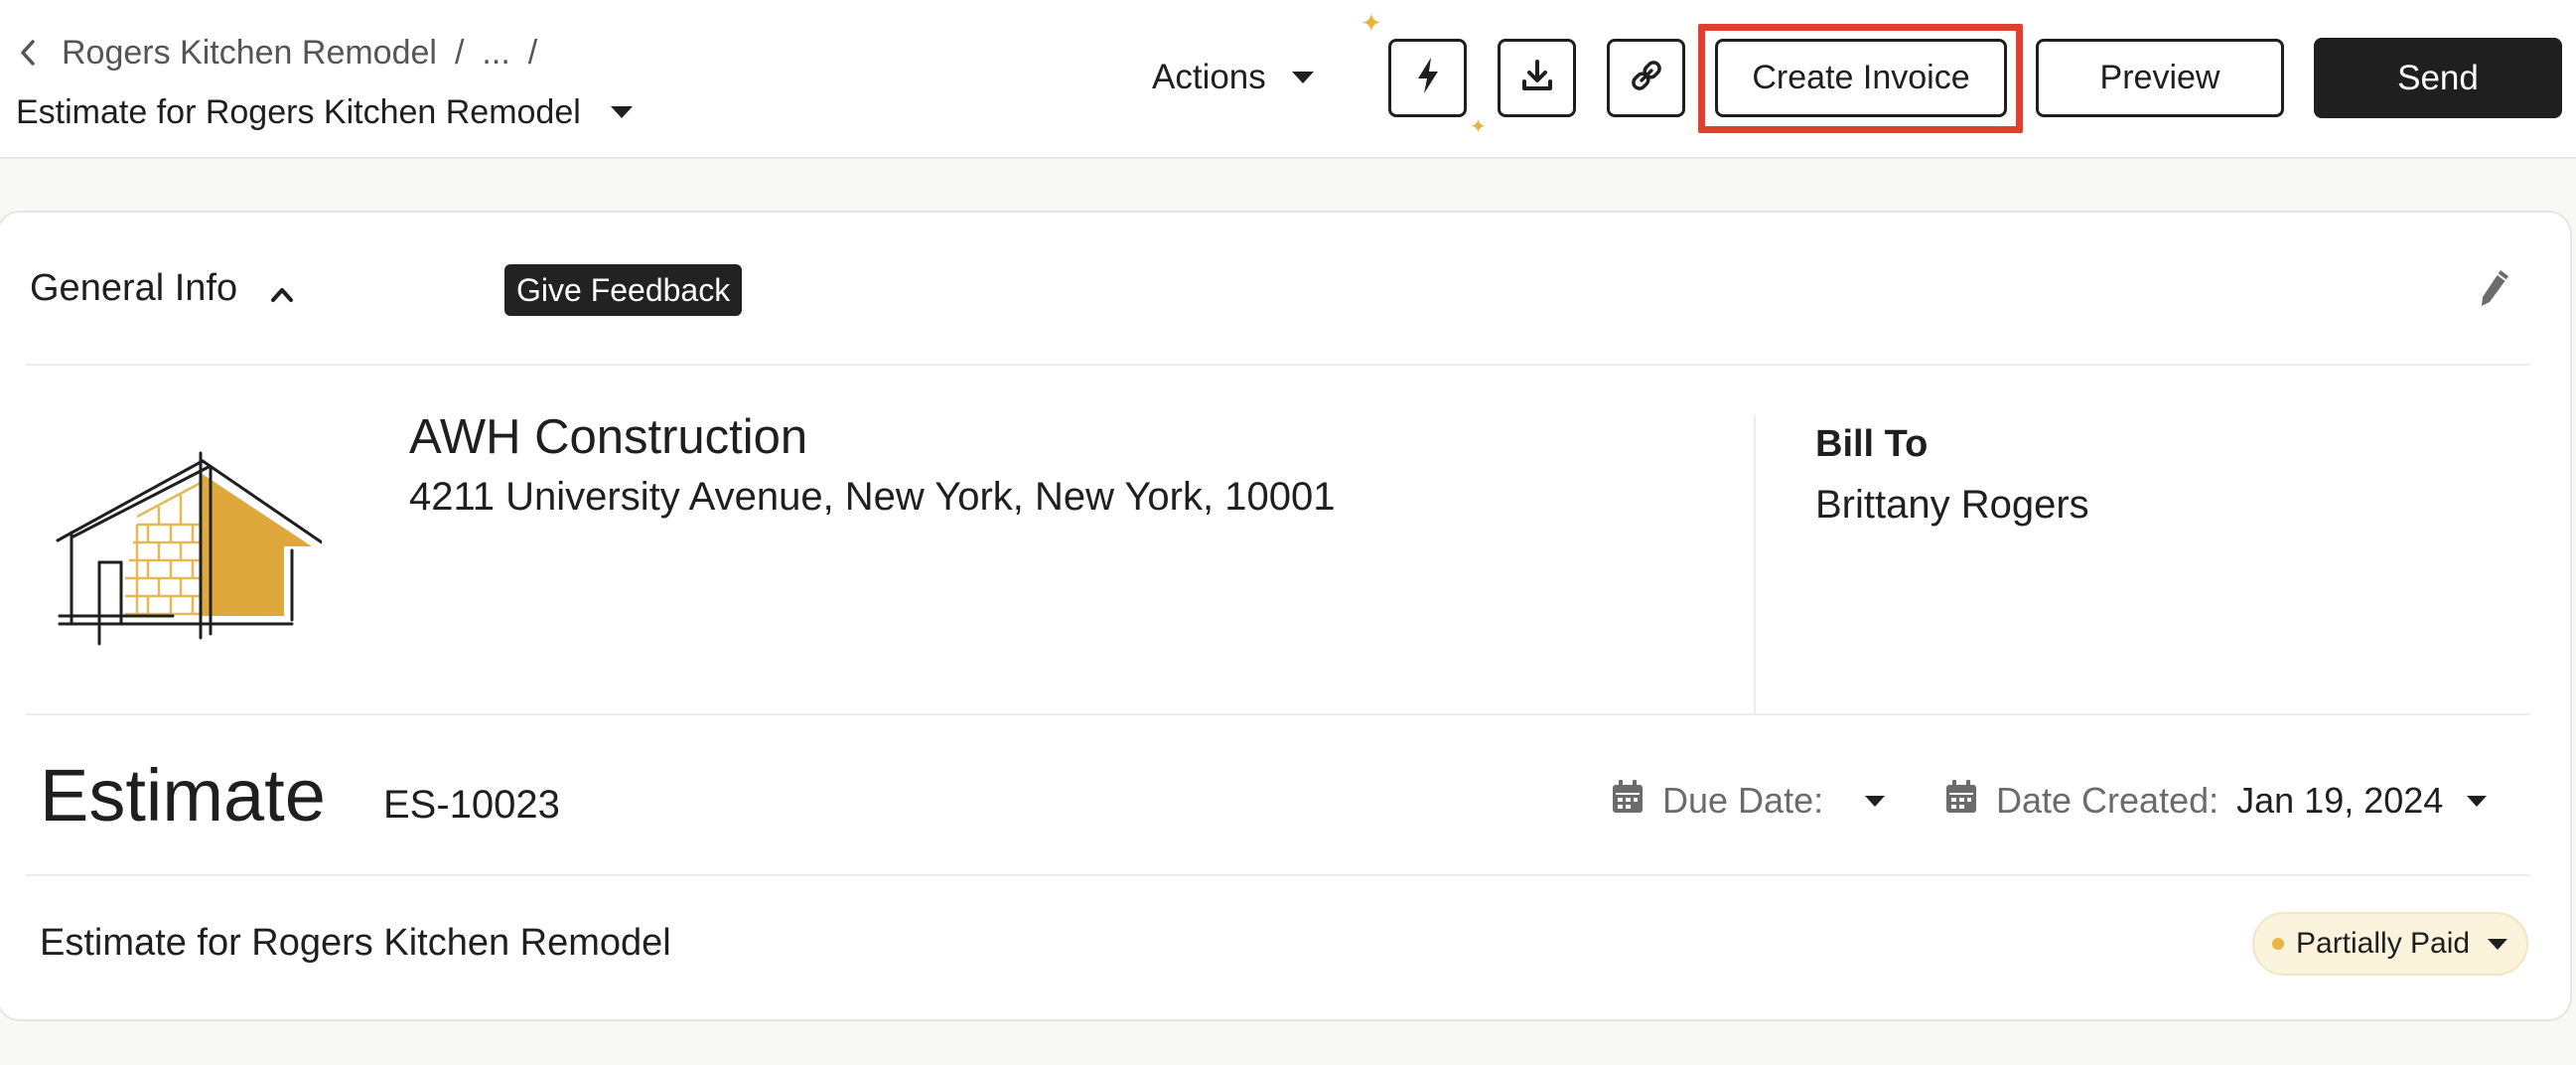 This screenshot has height=1065, width=2576. I want to click on status-label: Partially Paid, so click(2383, 943).